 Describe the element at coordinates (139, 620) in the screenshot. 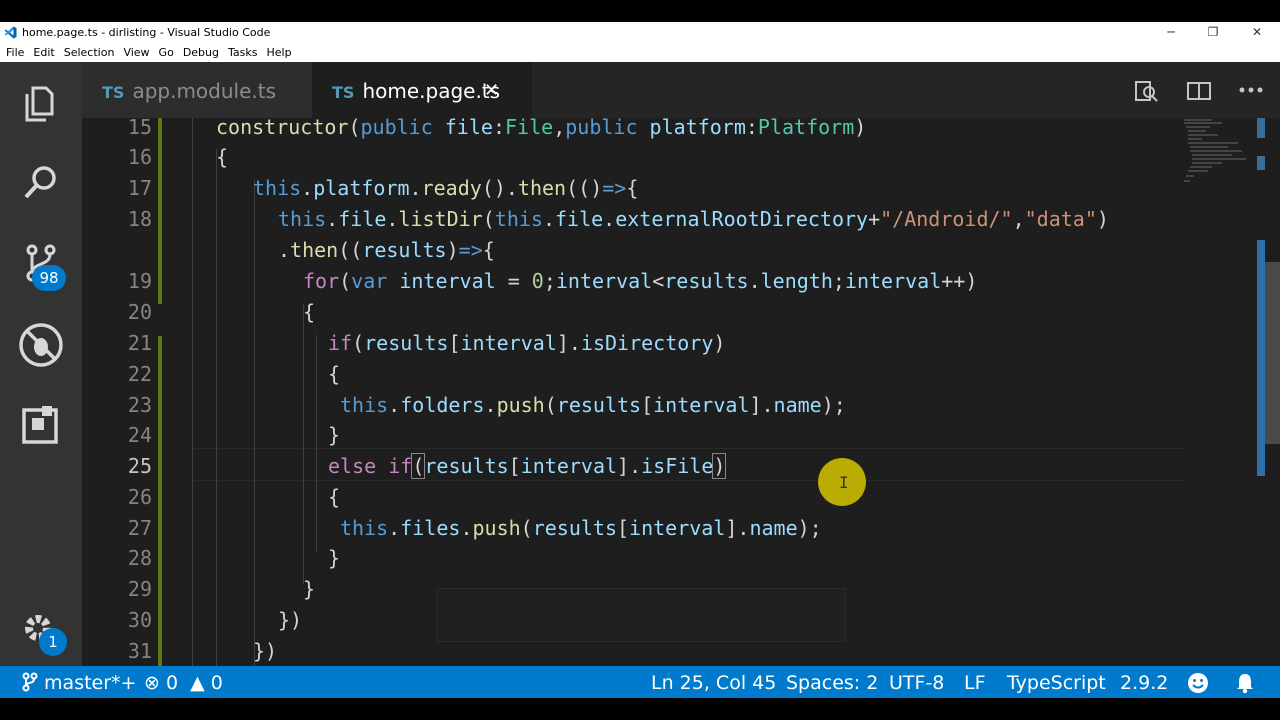

I see `line-number: 30` at that location.